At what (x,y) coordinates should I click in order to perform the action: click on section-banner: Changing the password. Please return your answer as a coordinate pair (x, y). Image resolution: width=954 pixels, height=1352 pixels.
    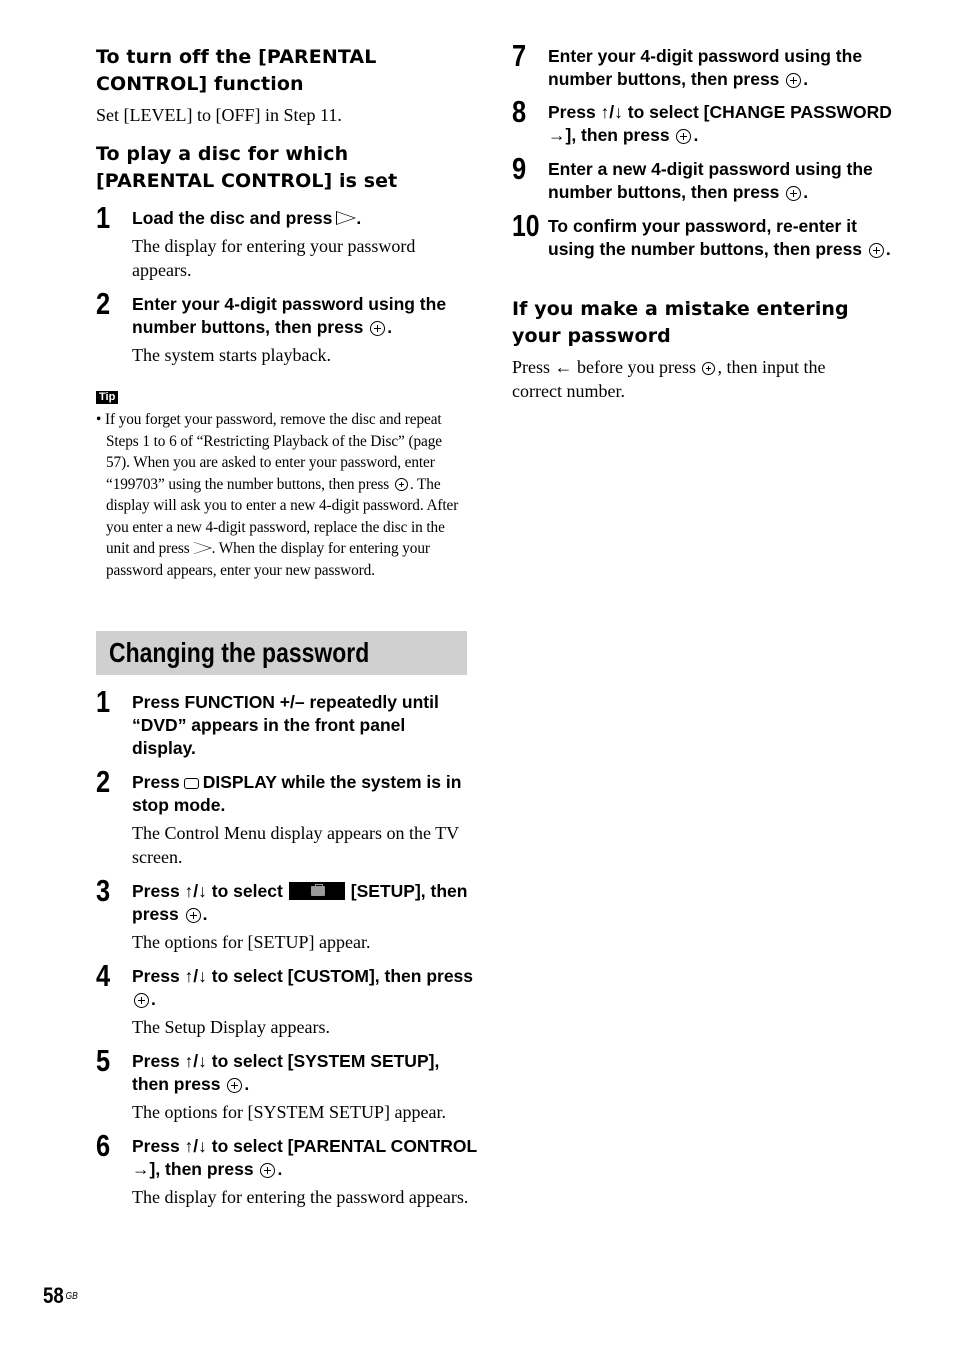
    Looking at the image, I should click on (281, 653).